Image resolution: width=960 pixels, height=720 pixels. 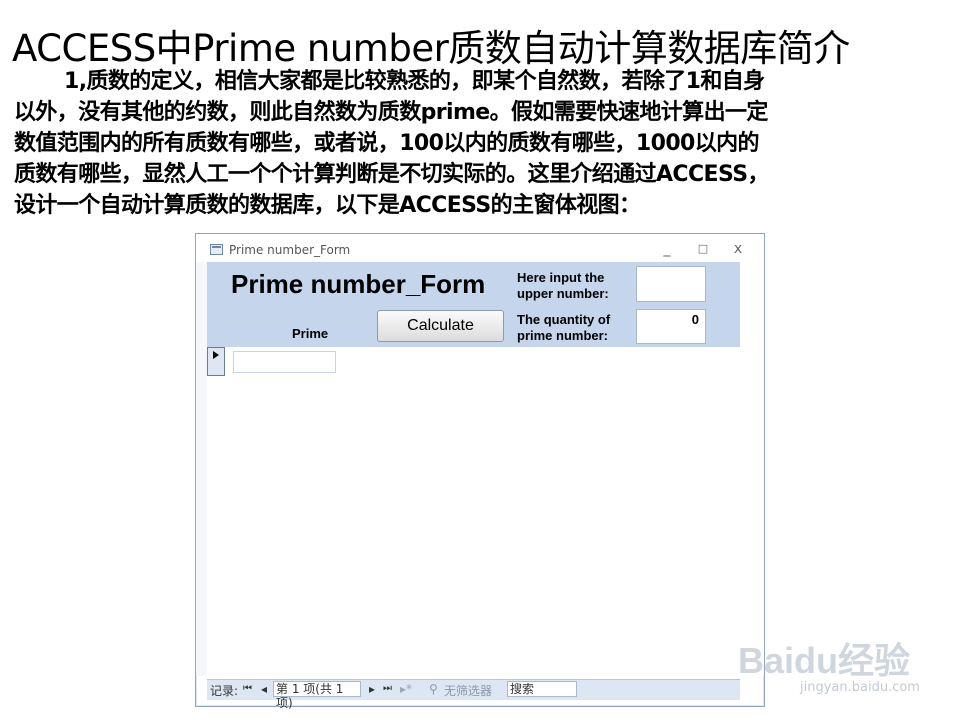 I want to click on record-label: 记录:, so click(x=224, y=691).